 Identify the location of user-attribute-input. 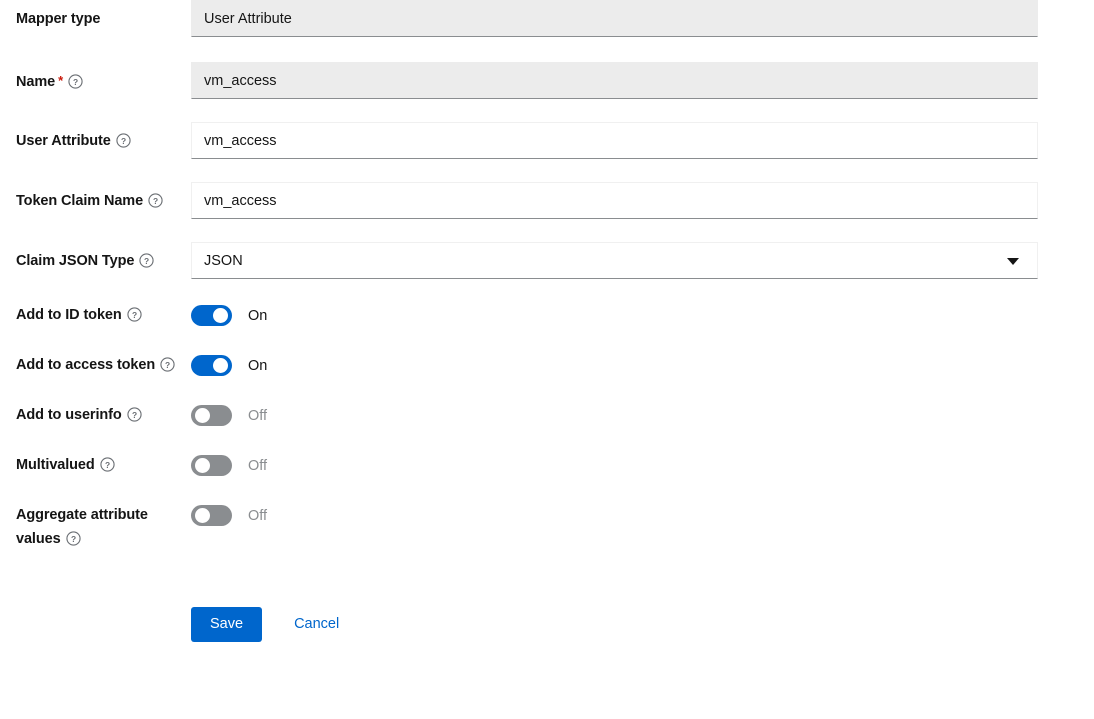
(614, 140).